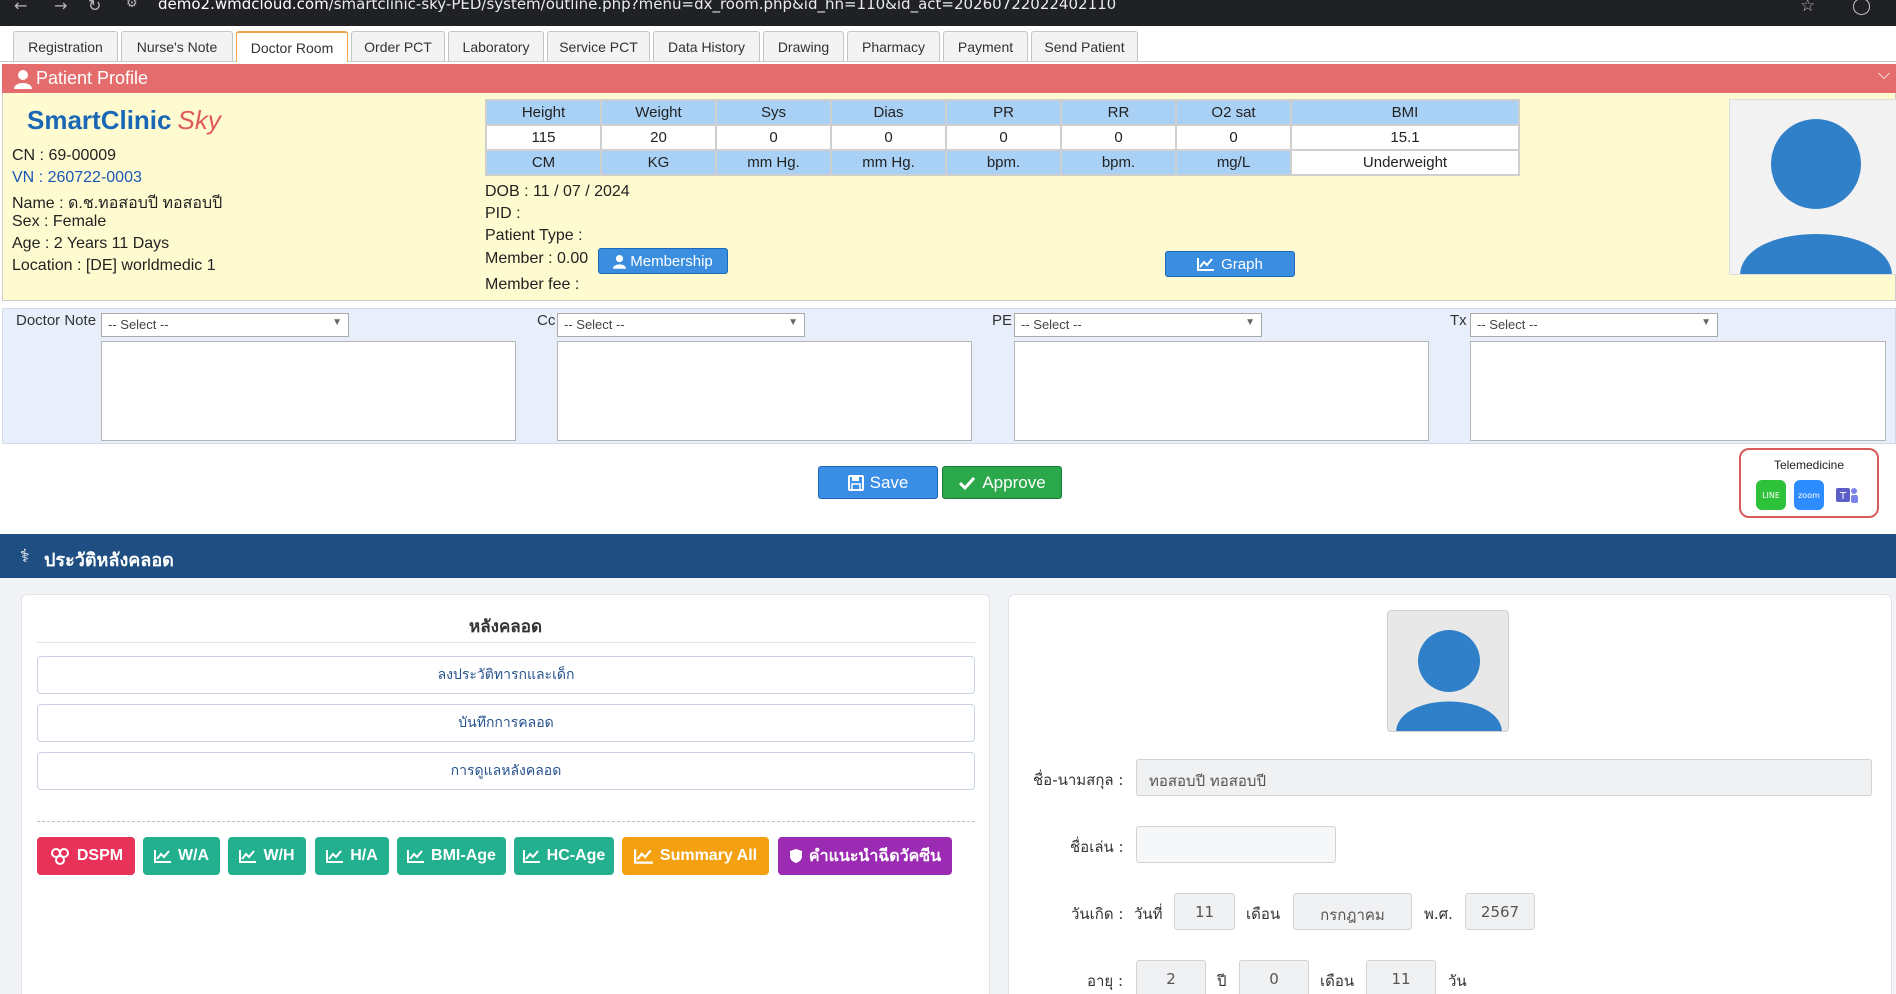  Describe the element at coordinates (773, 162) in the screenshot. I see `vital-unit-sys: mm Hg.` at that location.